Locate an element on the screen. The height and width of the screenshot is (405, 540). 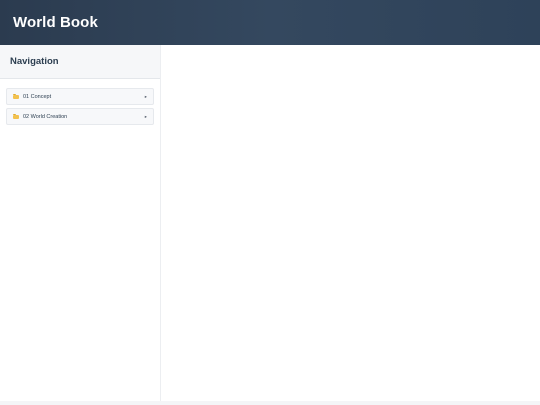
bottom-strip is located at coordinates (270, 403).